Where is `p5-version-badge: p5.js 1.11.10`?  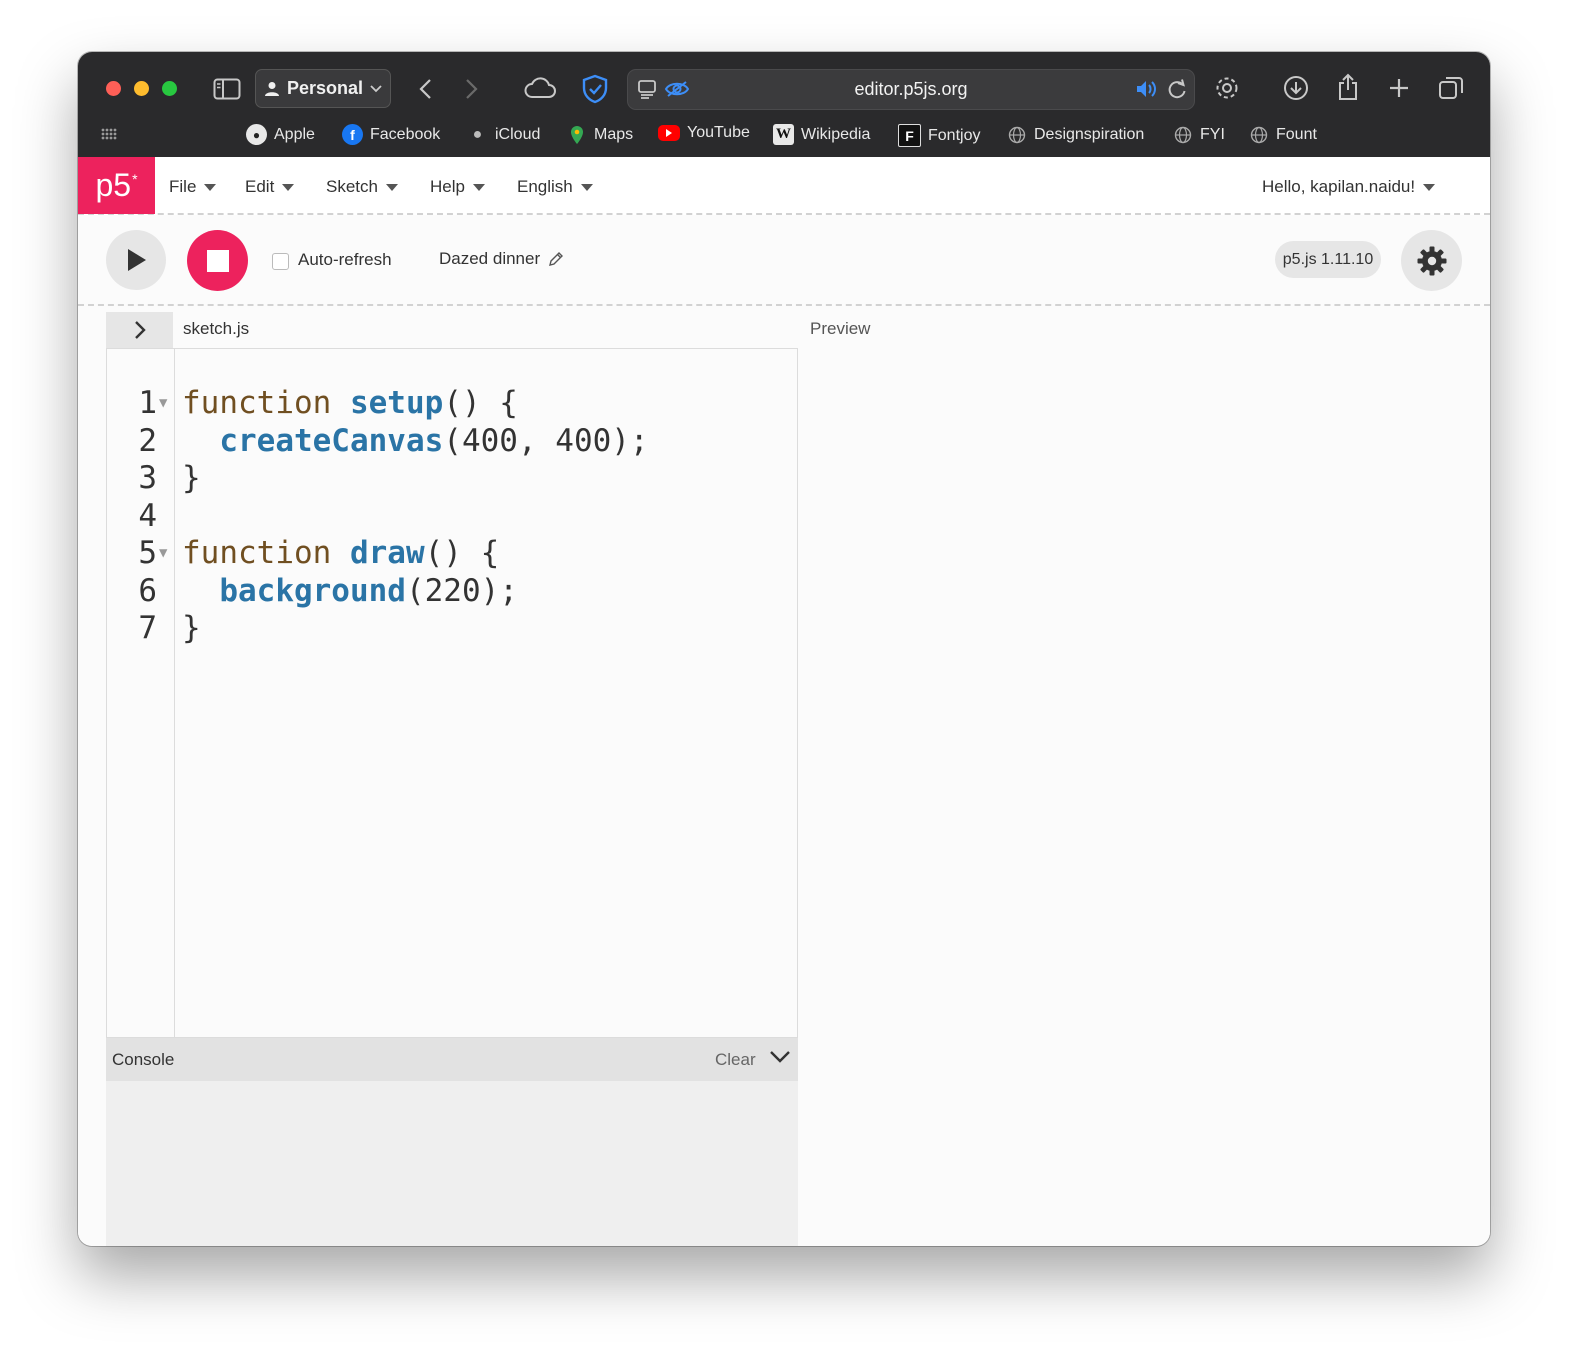
p5-version-badge: p5.js 1.11.10 is located at coordinates (1328, 259).